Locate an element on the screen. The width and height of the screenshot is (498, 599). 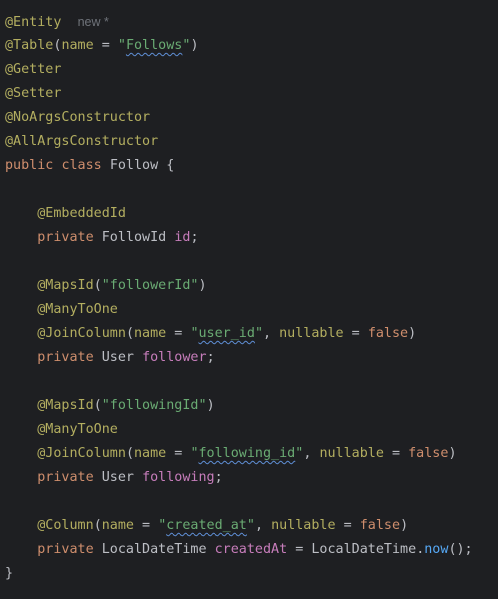
keyword: class is located at coordinates (81, 165).